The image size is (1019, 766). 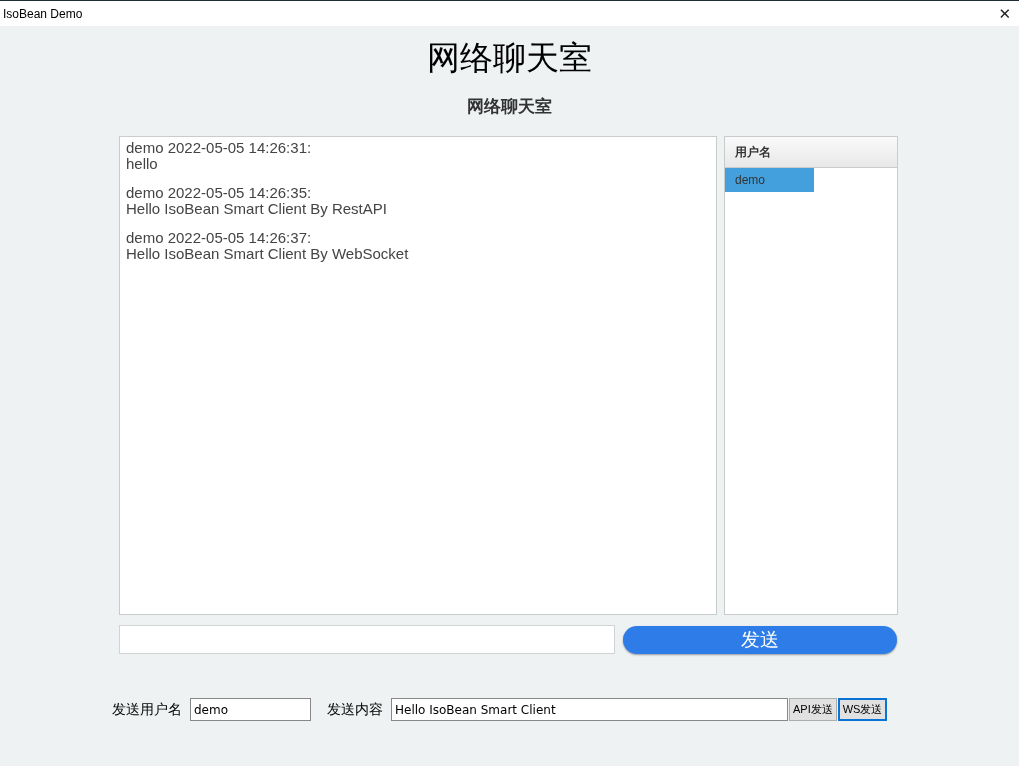 I want to click on username-label: 发送用户名, so click(x=147, y=709).